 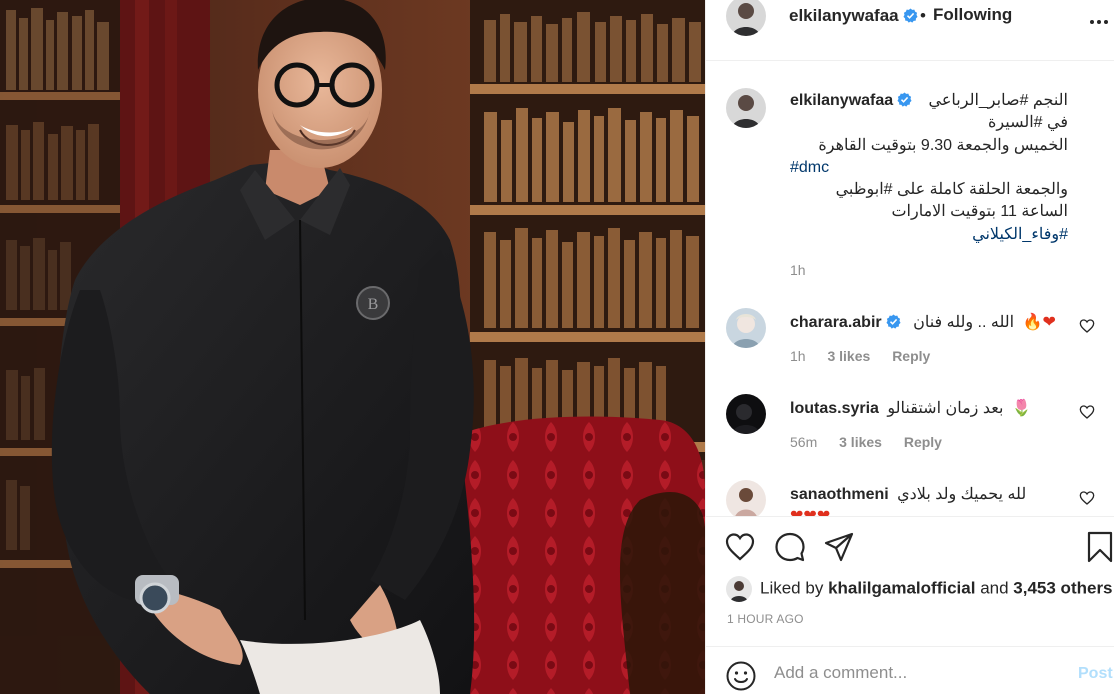 What do you see at coordinates (839, 547) in the screenshot?
I see `share-icon` at bounding box center [839, 547].